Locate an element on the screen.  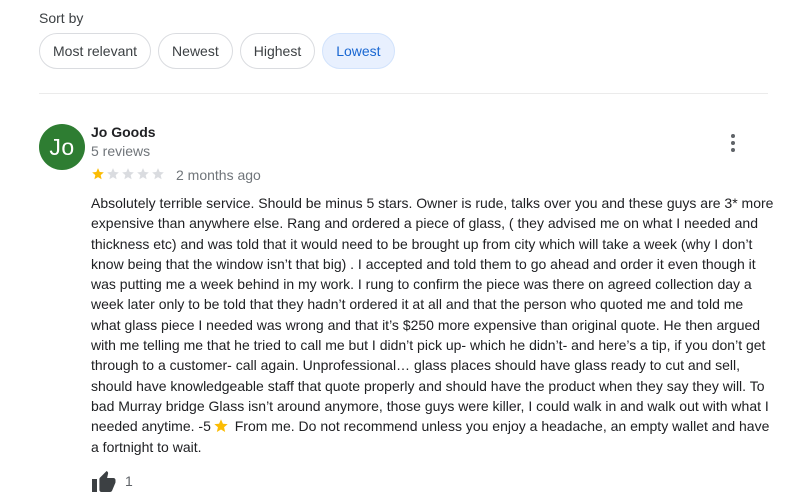
star-emoji-icon is located at coordinates (221, 426).